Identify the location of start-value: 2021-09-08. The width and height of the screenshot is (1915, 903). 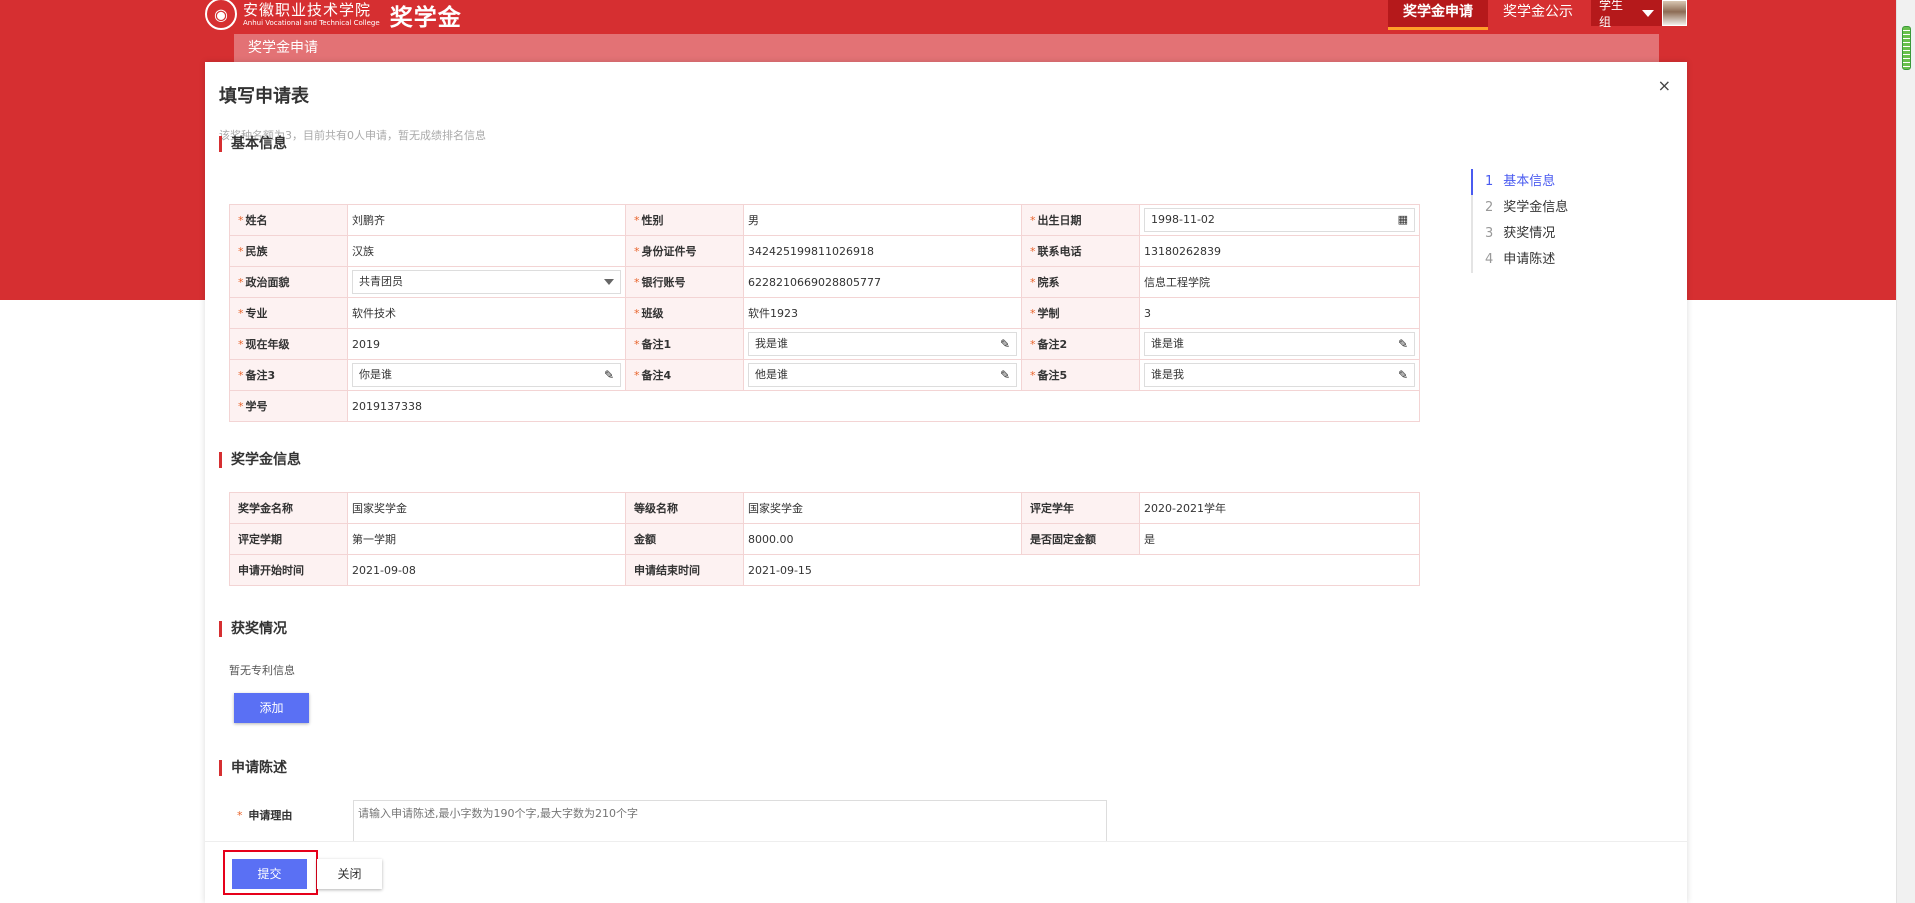
(486, 570).